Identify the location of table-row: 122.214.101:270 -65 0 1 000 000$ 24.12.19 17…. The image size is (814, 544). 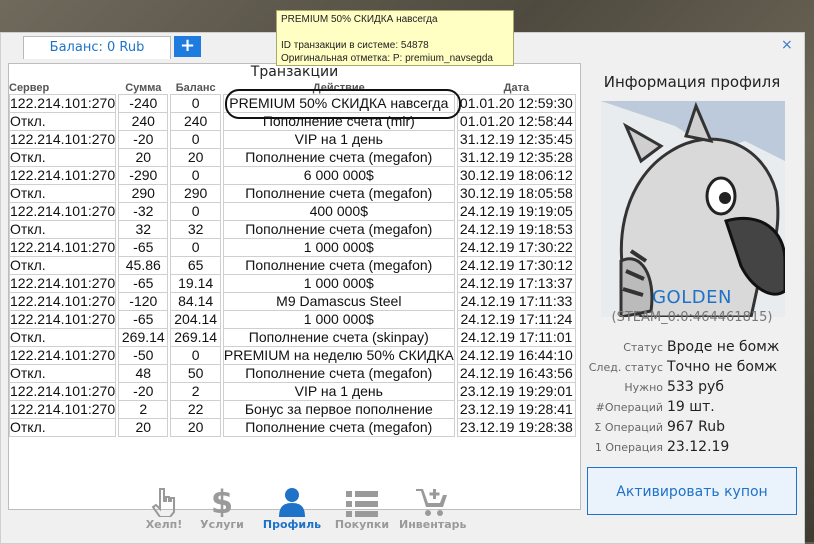
(292, 248).